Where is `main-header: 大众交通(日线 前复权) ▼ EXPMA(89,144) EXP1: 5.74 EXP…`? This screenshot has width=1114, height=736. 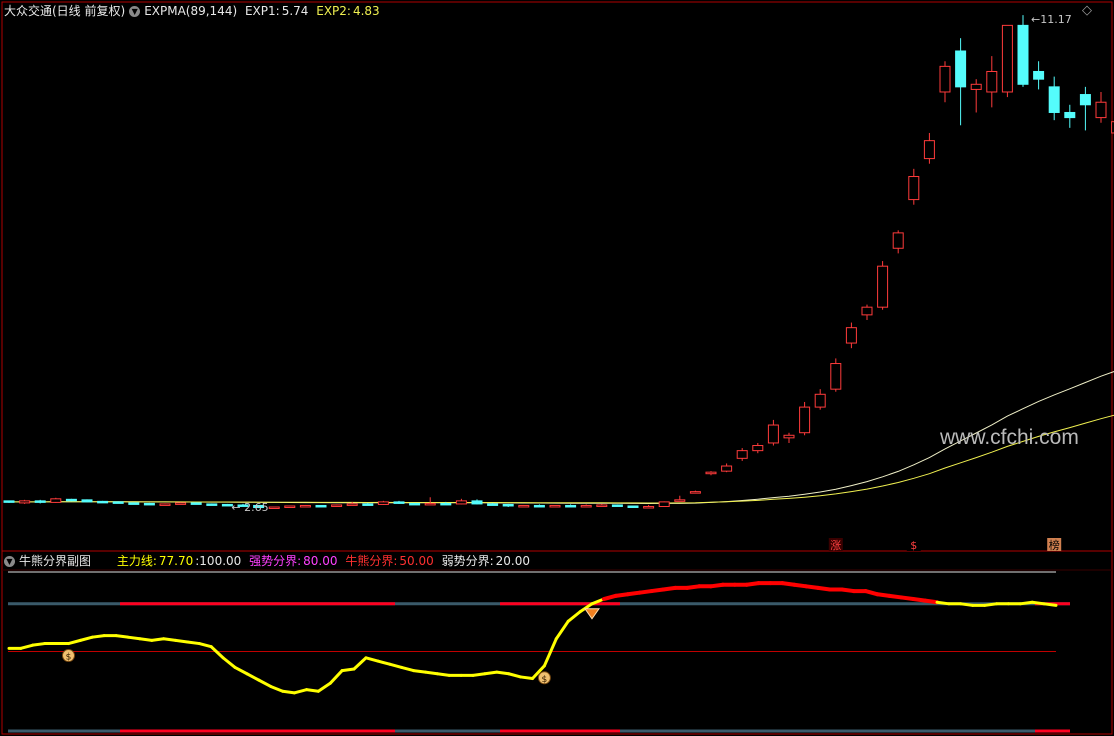
main-header: 大众交通(日线 前复权) ▼ EXPMA(89,144) EXP1: 5.74 EXP… is located at coordinates (194, 11).